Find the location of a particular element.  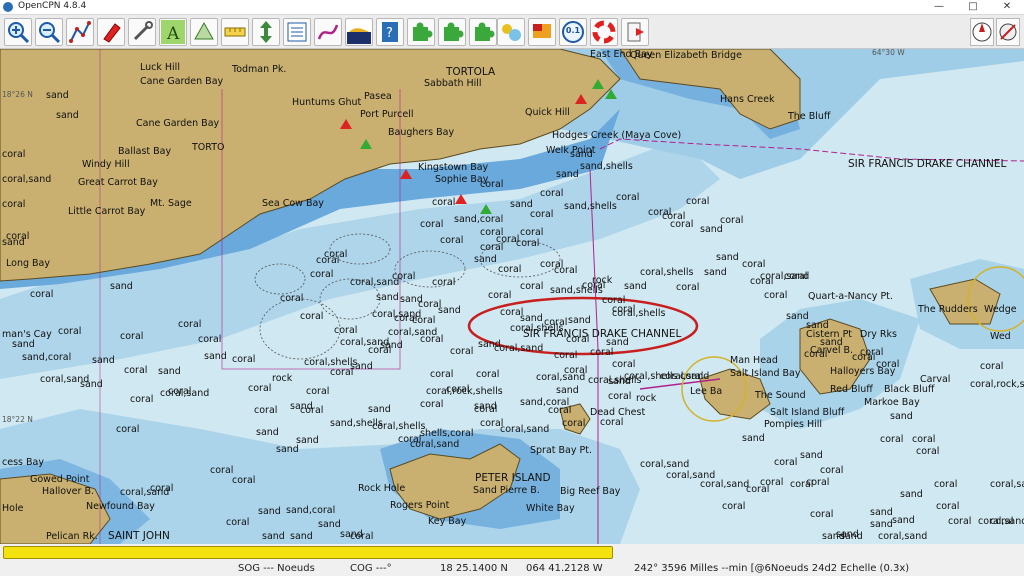

minimize-button: — is located at coordinates (939, 7).